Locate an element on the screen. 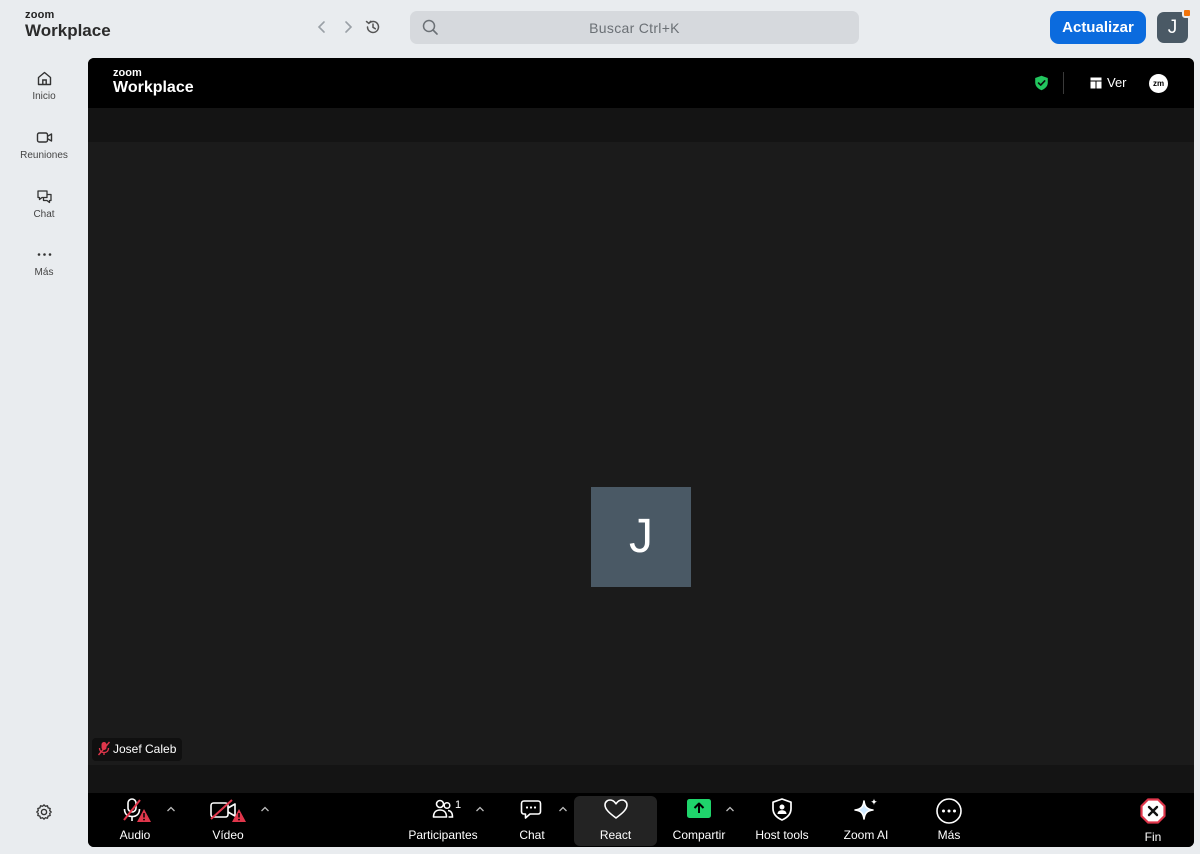 This screenshot has width=1200, height=854. meeting-header: zoom Workplace Ver zm is located at coordinates (641, 83).